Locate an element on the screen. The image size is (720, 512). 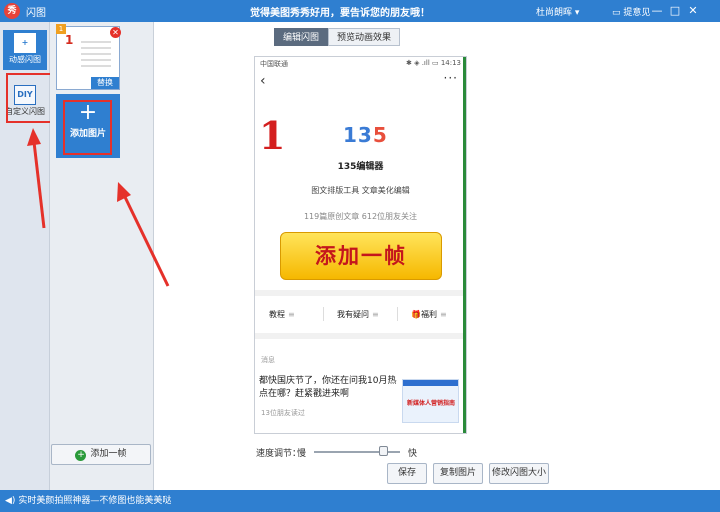
feedback-button: ▭ 提意见 is located at coordinates (631, 11).